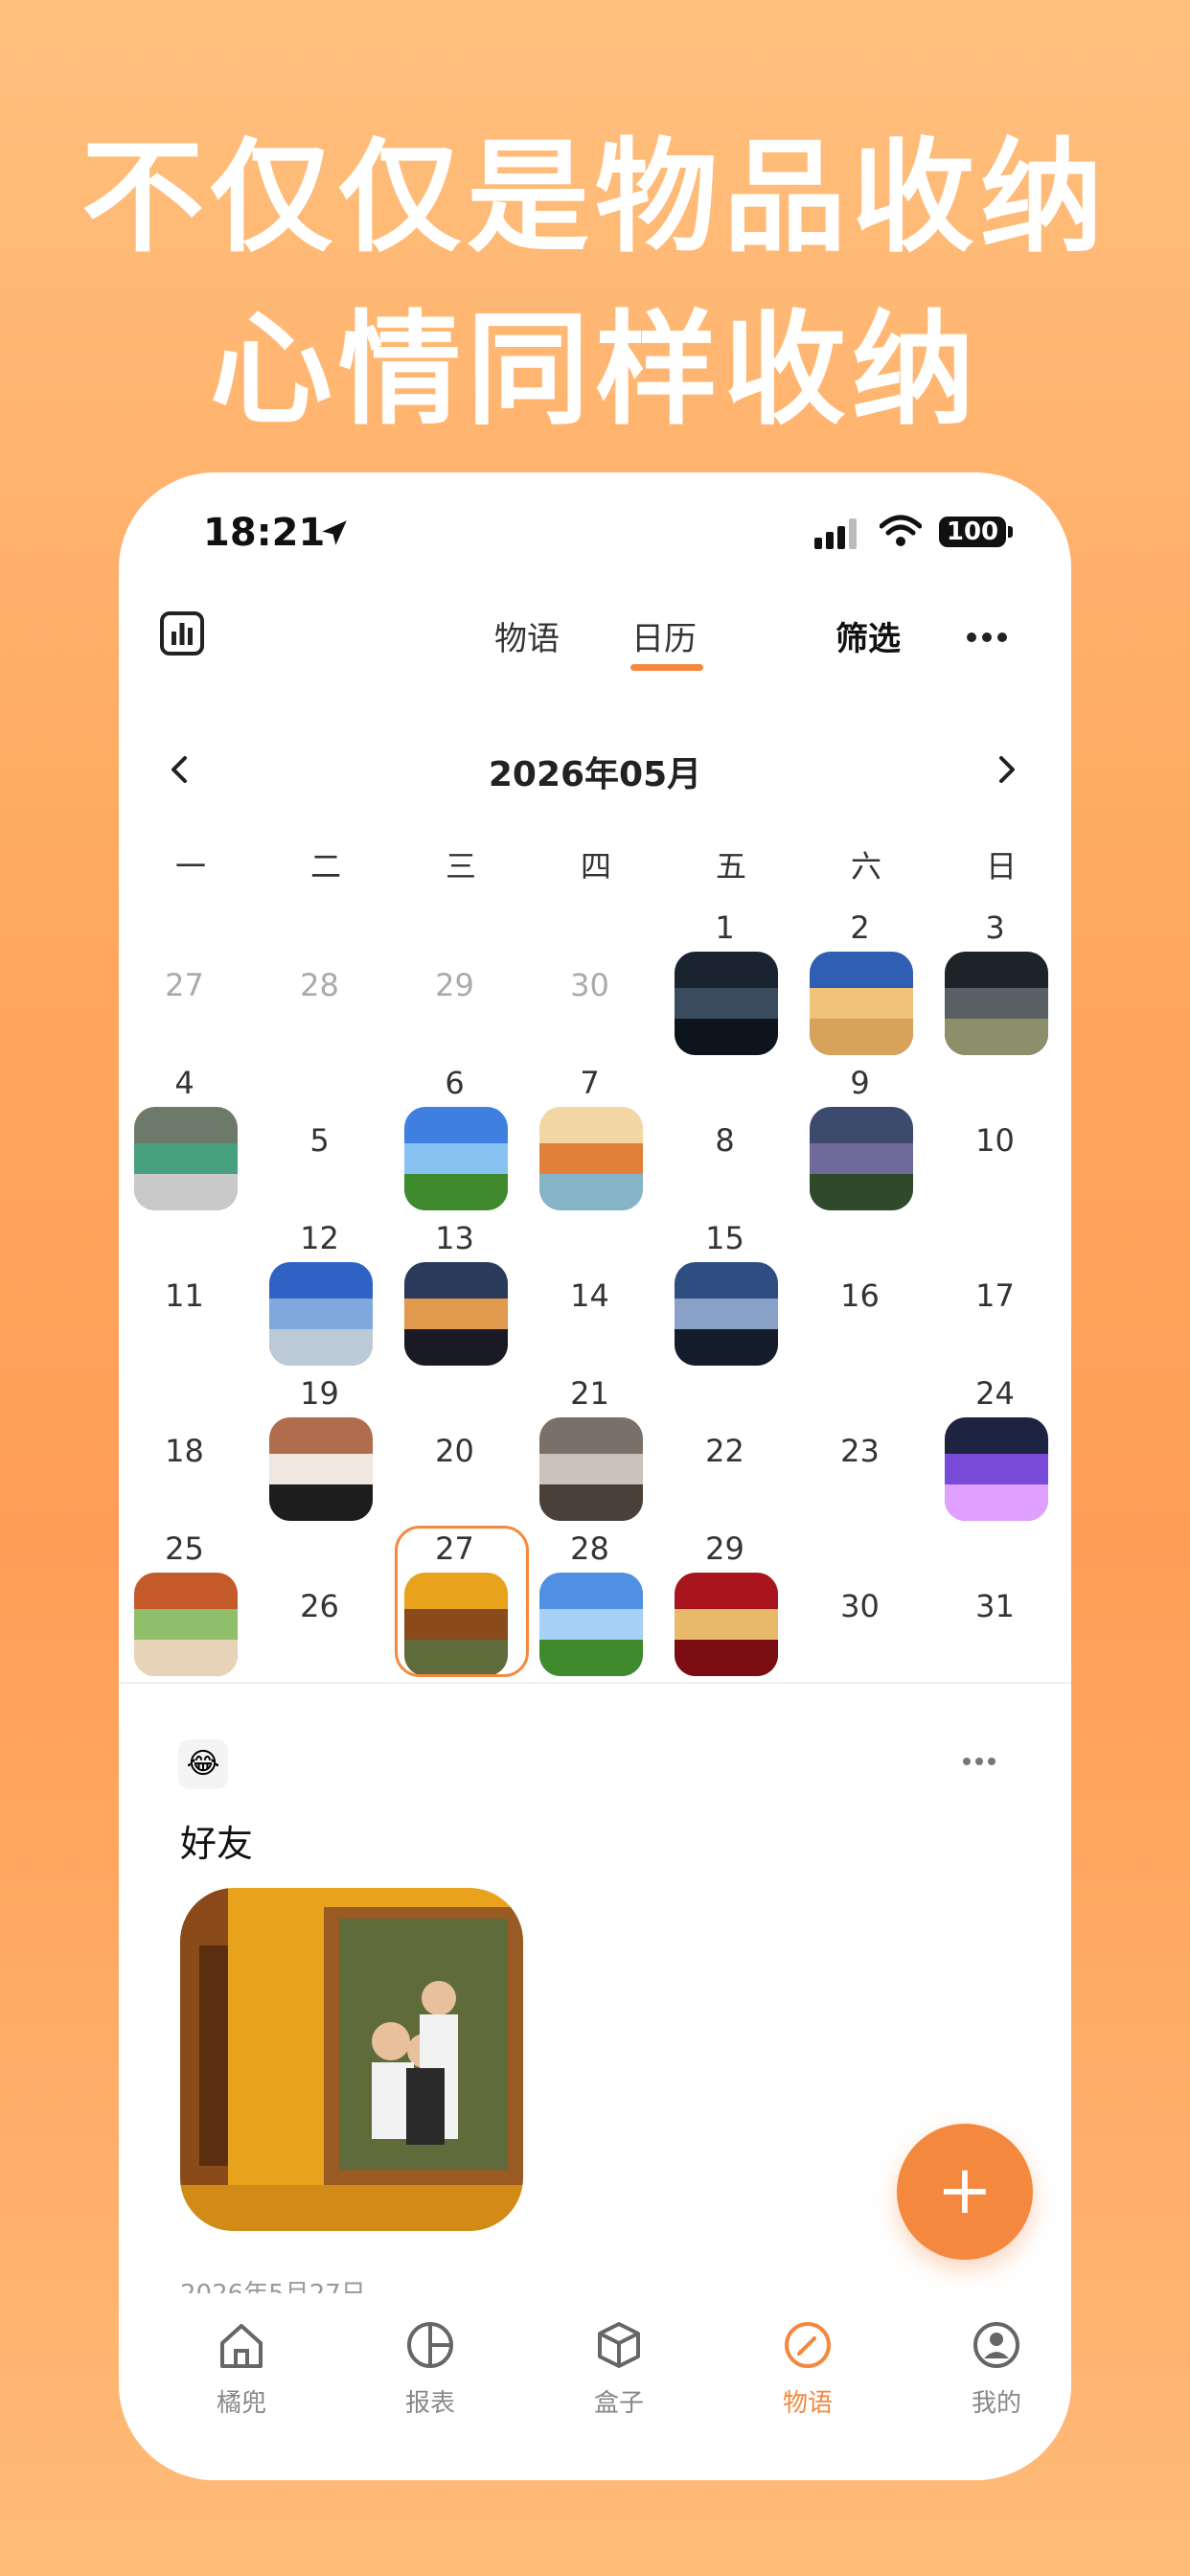 This screenshot has width=1190, height=2576. Describe the element at coordinates (455, 1142) in the screenshot. I see `calendar-day: 6` at that location.